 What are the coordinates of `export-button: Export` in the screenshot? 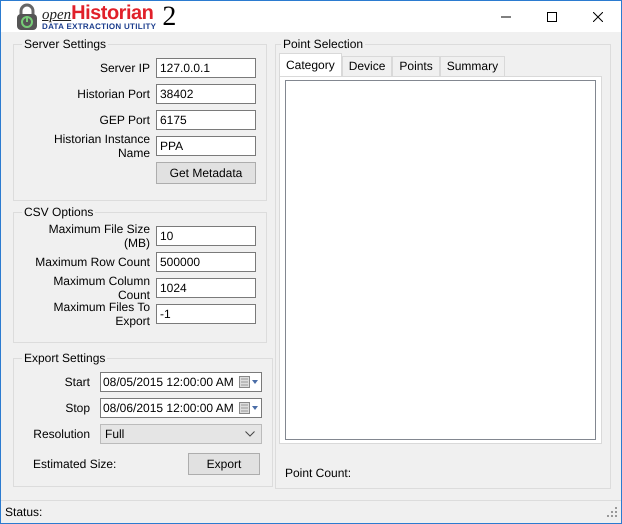 It's located at (224, 464).